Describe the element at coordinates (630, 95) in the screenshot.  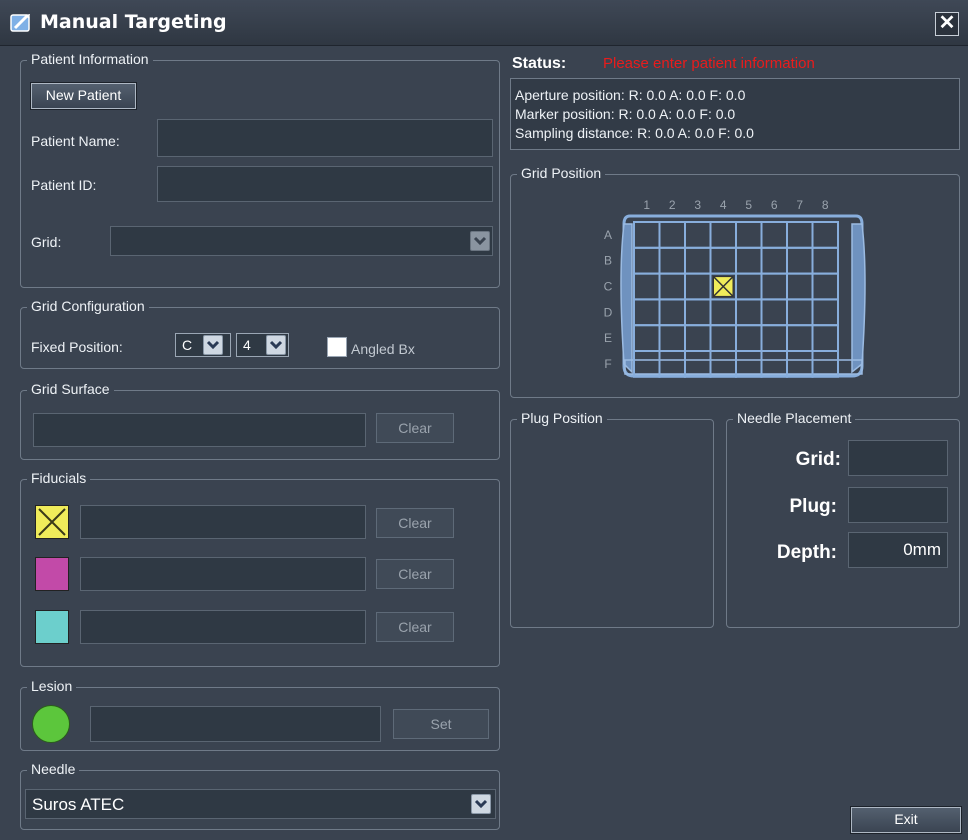
I see `aperture-position-readout: Aperture position: R: 0.0 A: 0.0 F: 0.0` at that location.